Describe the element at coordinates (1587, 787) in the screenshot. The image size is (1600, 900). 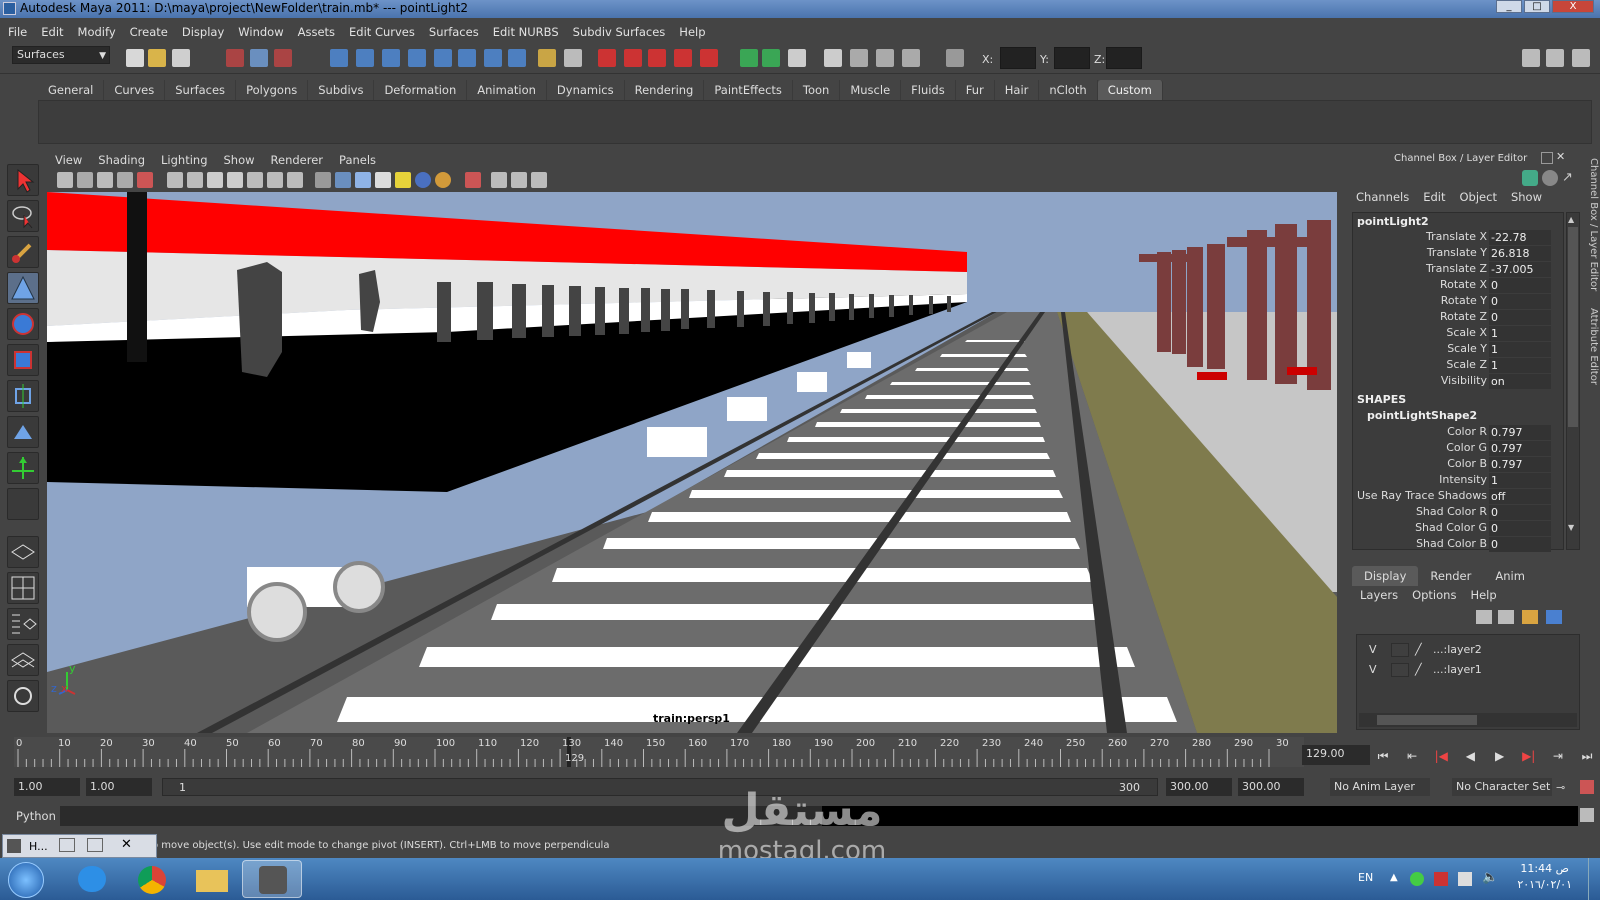
I see `auto-key-icon` at that location.